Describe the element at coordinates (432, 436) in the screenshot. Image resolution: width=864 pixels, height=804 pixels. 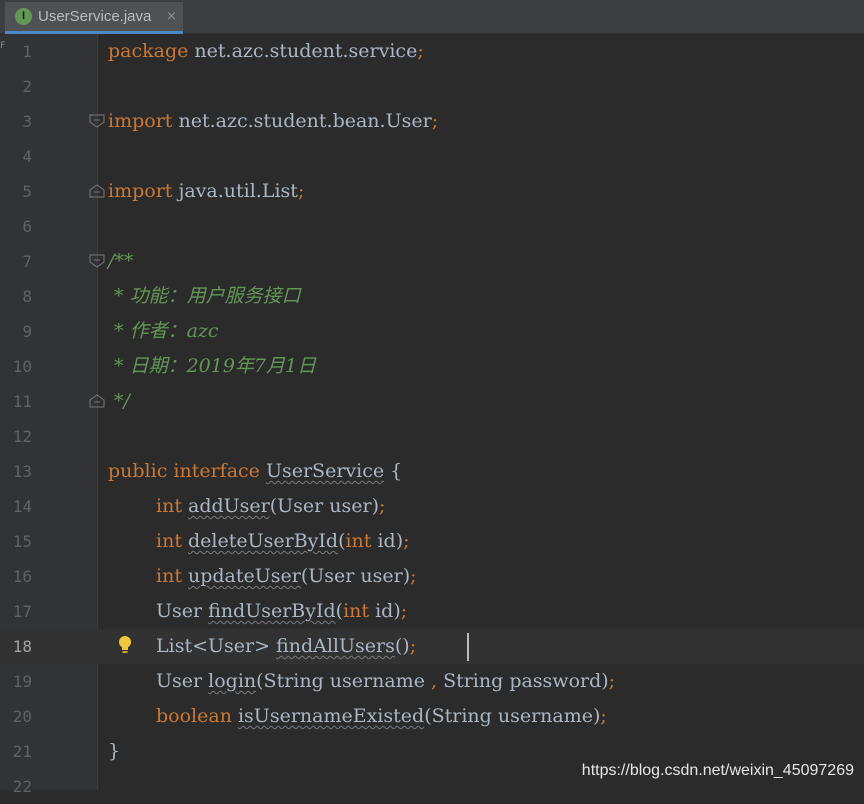
I see `code-line: 12` at that location.